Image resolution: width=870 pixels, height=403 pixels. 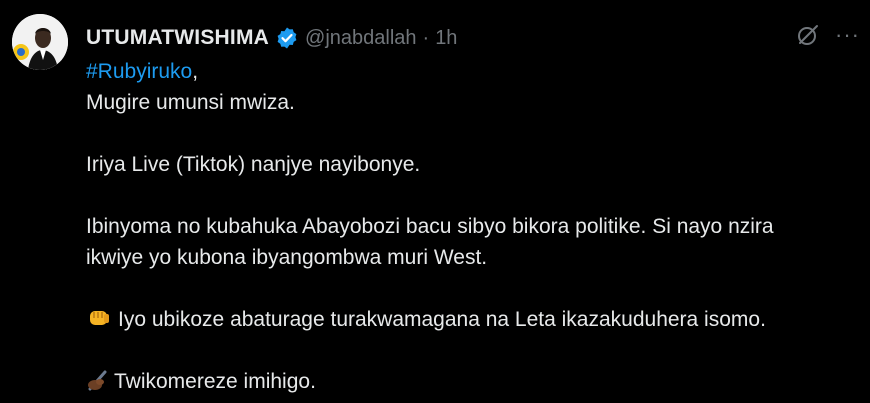 I want to click on author-name: UTUMATWISHIMA, so click(x=177, y=38).